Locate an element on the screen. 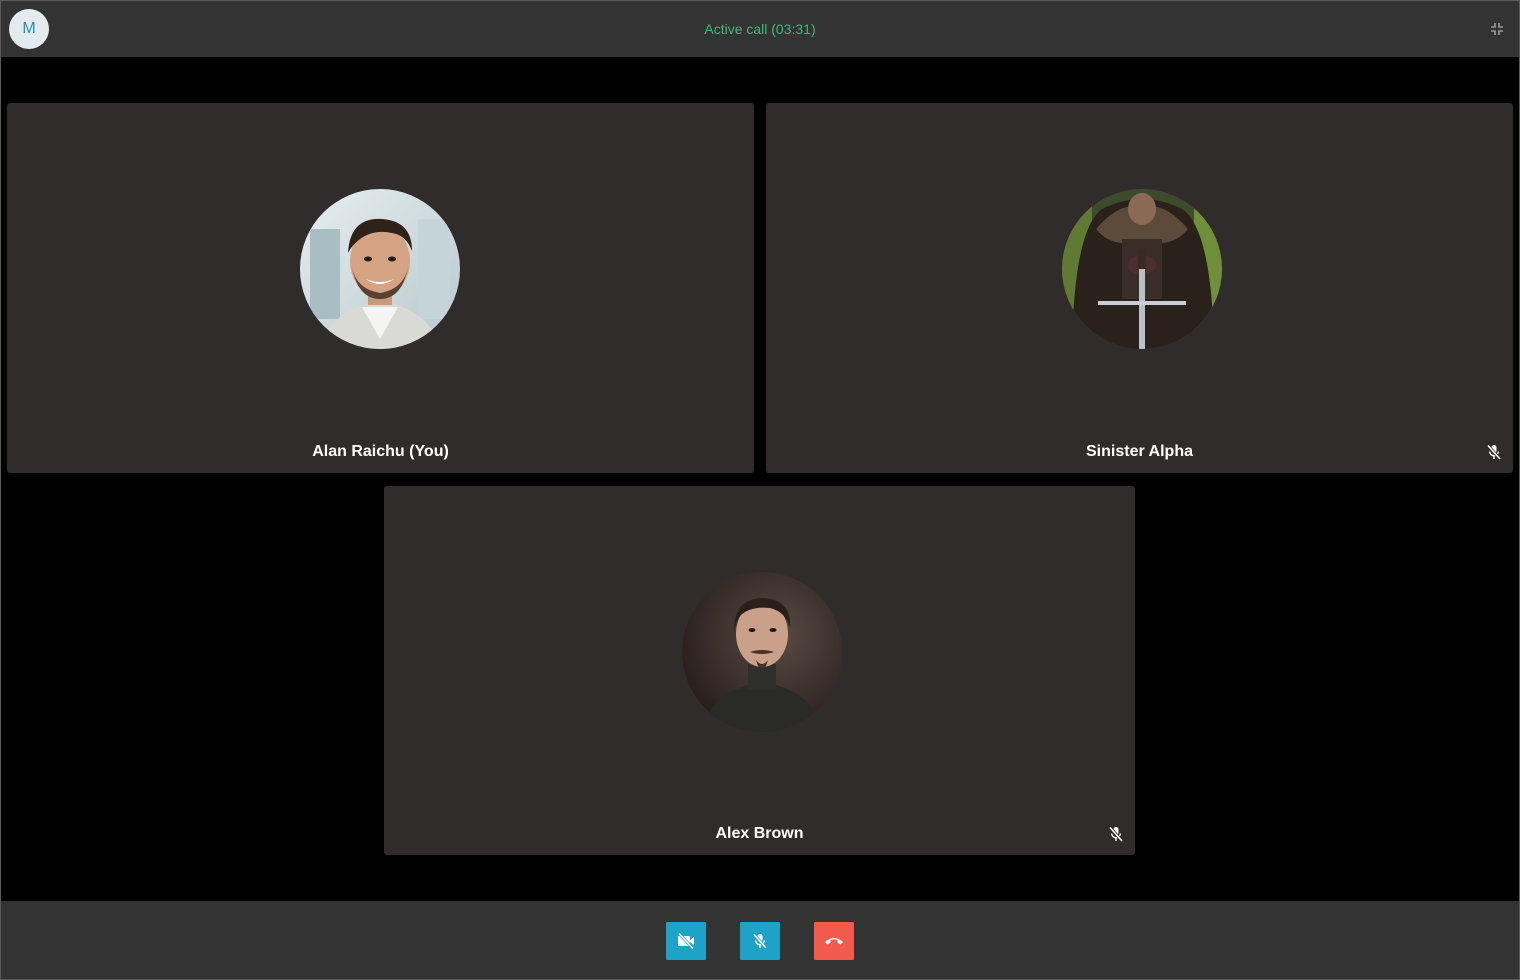 The image size is (1520, 980). toggle-mic-button is located at coordinates (760, 941).